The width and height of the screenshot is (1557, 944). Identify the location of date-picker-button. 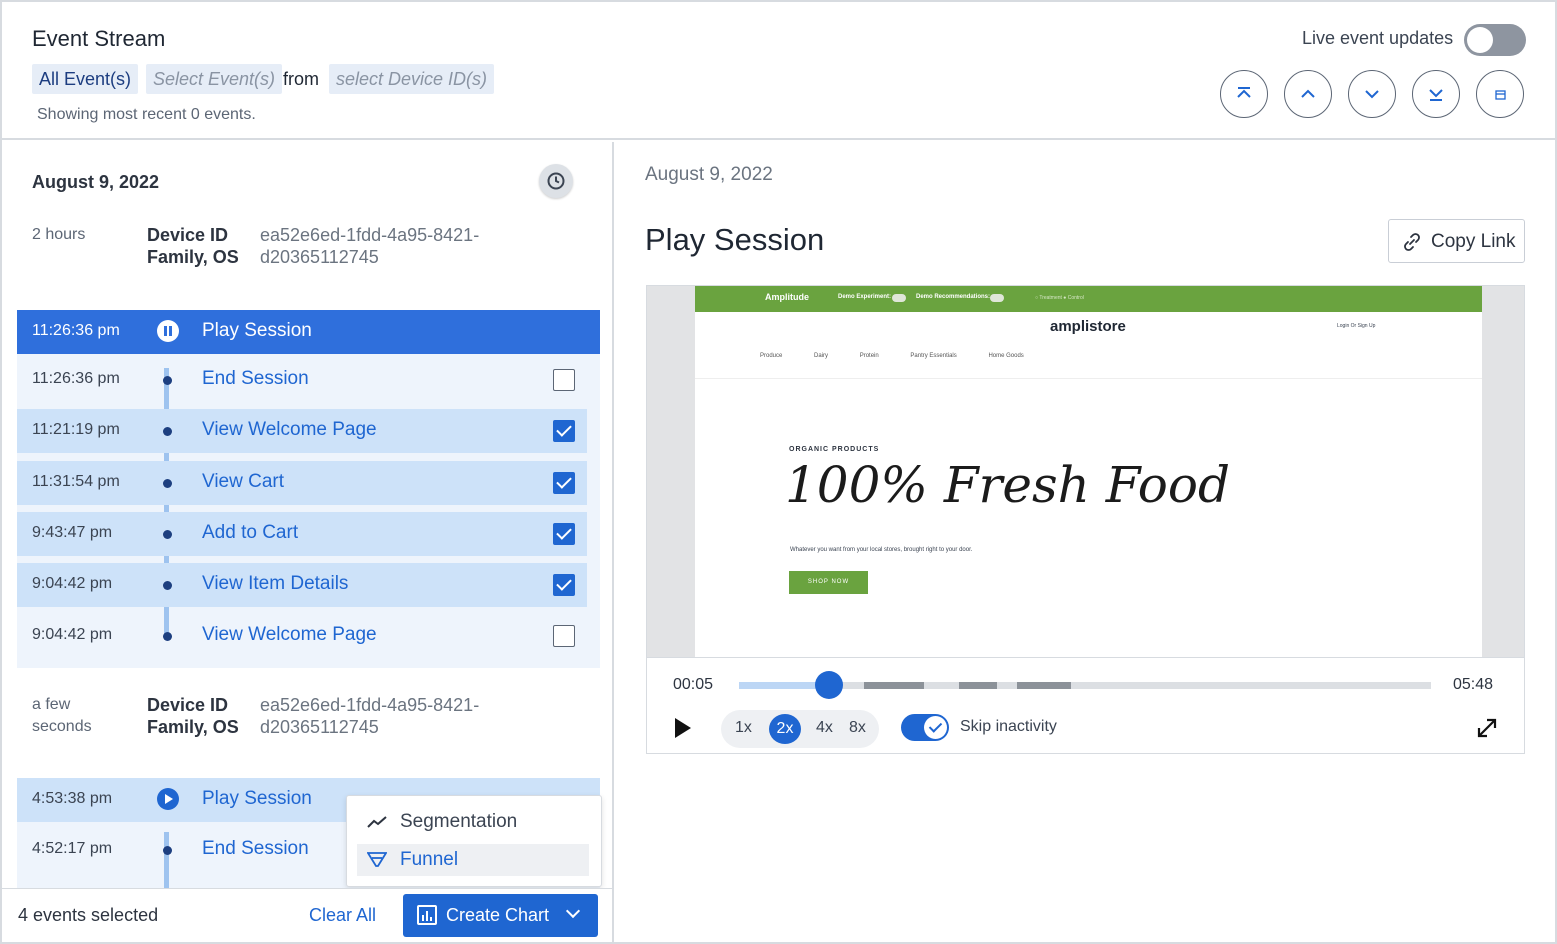
(1500, 94).